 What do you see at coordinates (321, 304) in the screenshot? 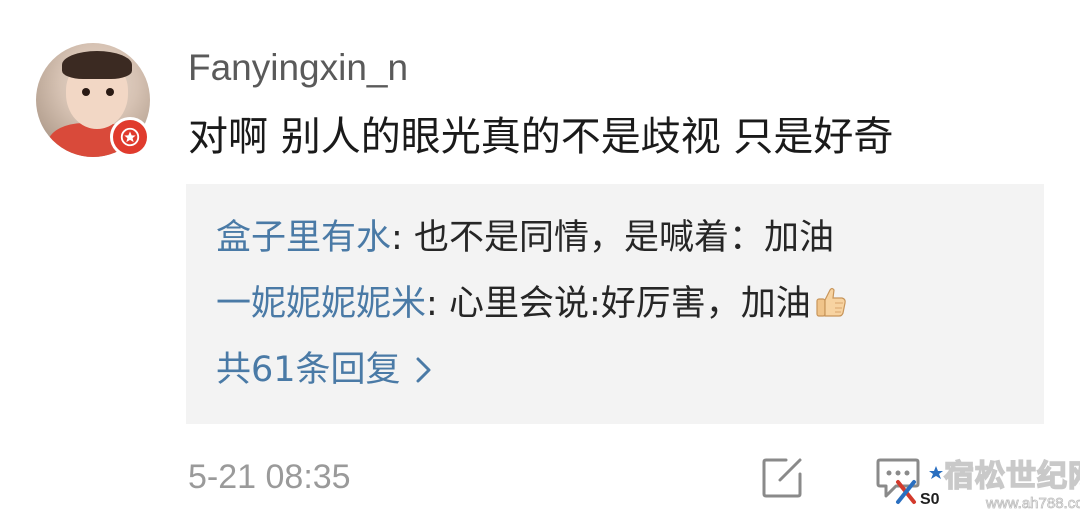
I see `reply-author: 一妮妮妮妮米` at bounding box center [321, 304].